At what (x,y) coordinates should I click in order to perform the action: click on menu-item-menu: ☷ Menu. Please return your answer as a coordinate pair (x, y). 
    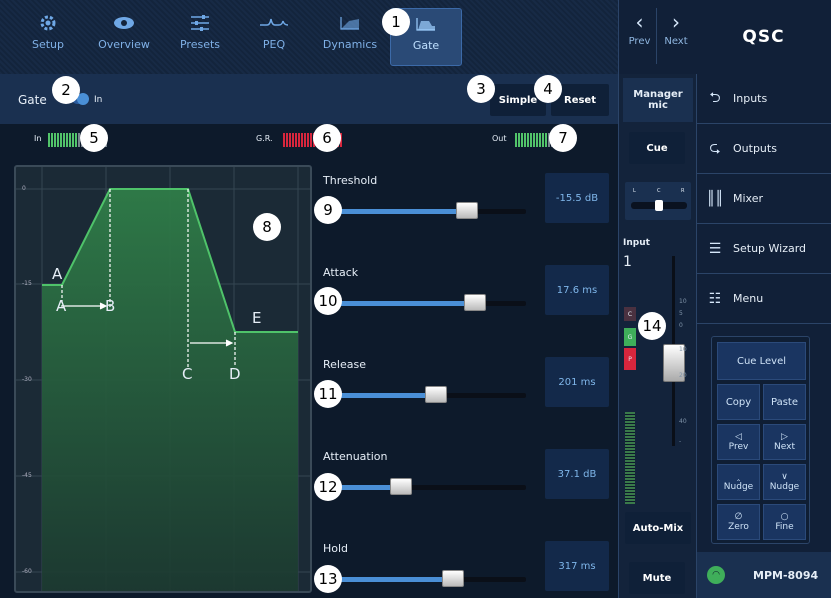
    Looking at the image, I should click on (764, 299).